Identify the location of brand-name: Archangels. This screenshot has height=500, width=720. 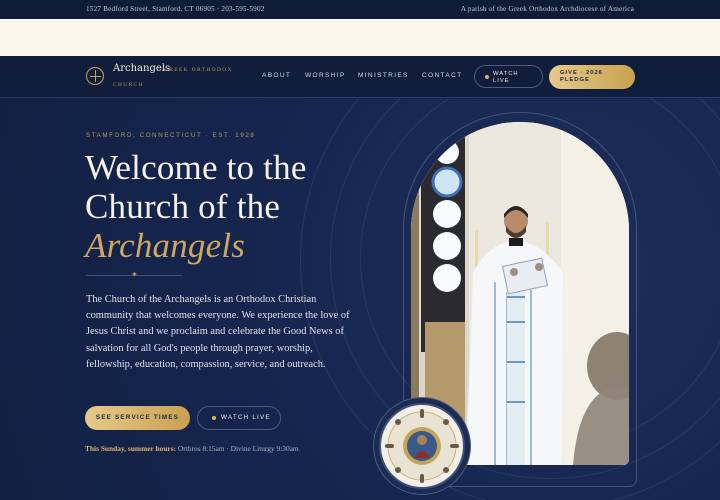
(141, 68).